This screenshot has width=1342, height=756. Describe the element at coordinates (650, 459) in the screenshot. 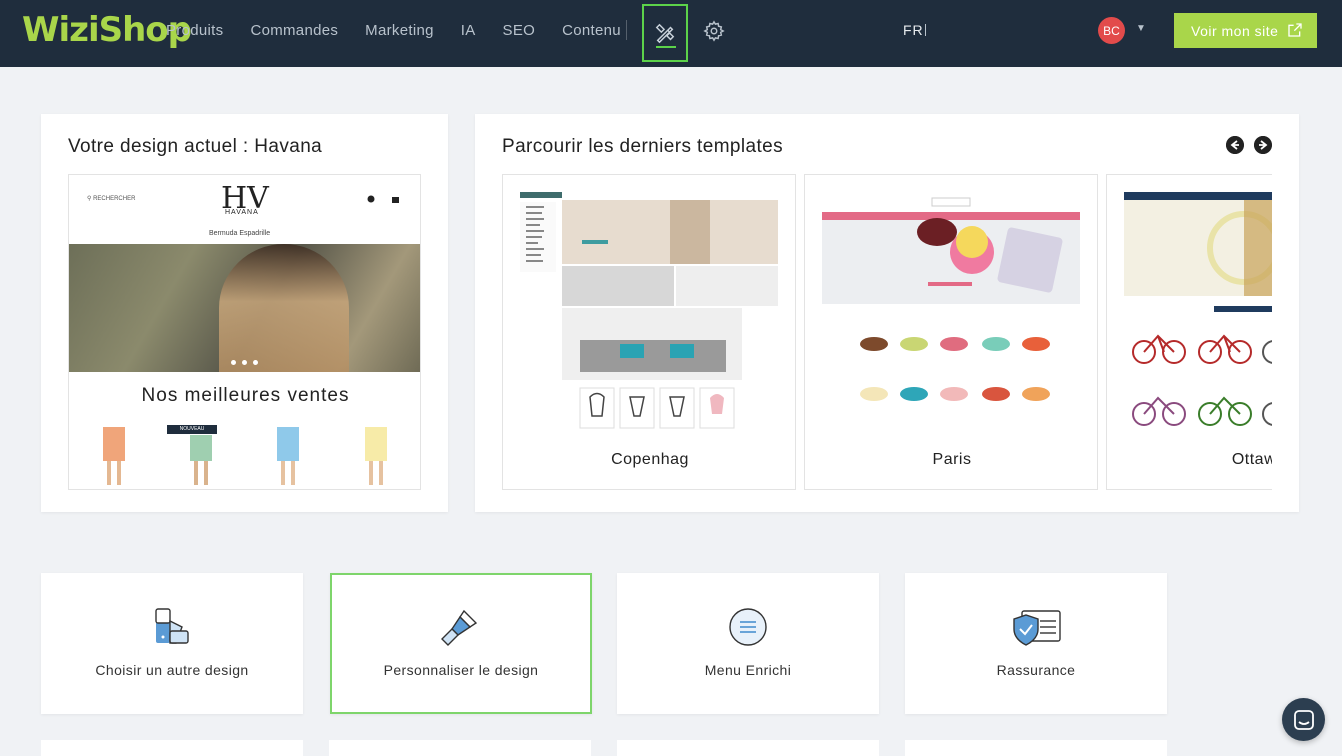

I see `template-name: Copenhag` at that location.